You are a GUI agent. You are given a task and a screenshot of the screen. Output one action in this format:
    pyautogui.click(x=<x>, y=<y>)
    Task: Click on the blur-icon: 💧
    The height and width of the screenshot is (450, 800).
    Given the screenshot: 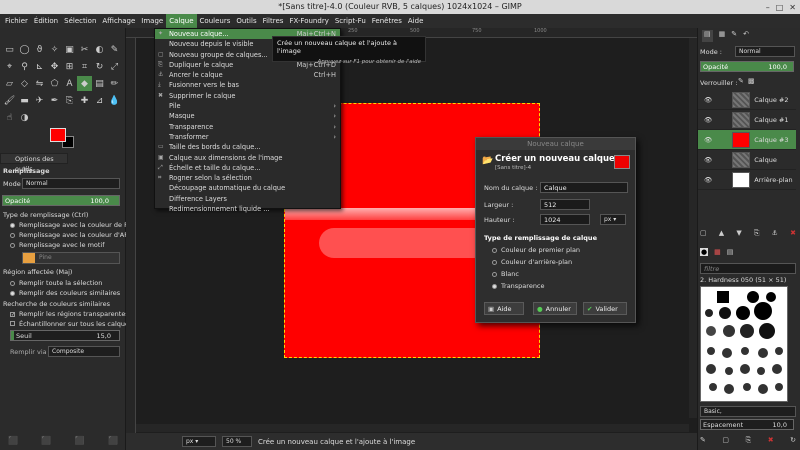 What is the action you would take?
    pyautogui.click(x=114, y=100)
    